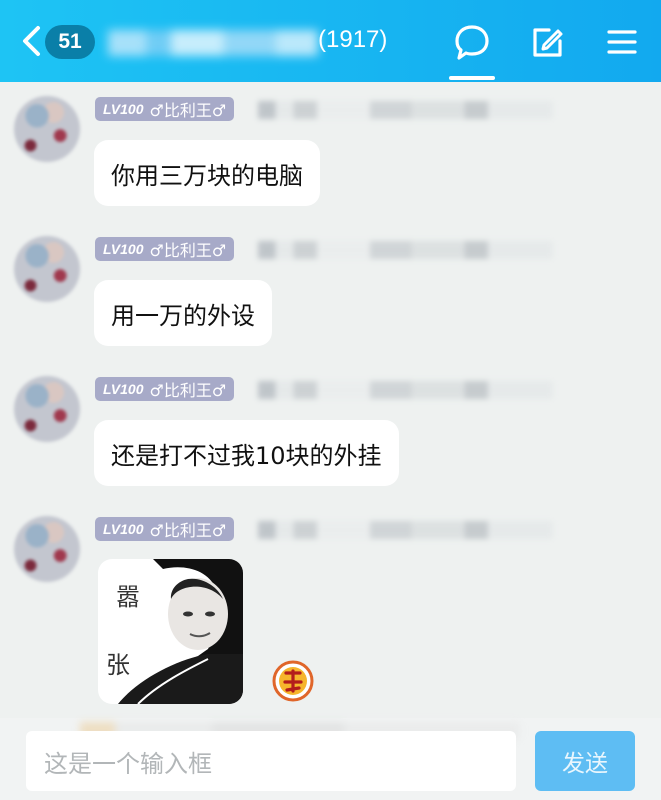 This screenshot has width=661, height=800. I want to click on message-bubble: 用一万的外设, so click(183, 313).